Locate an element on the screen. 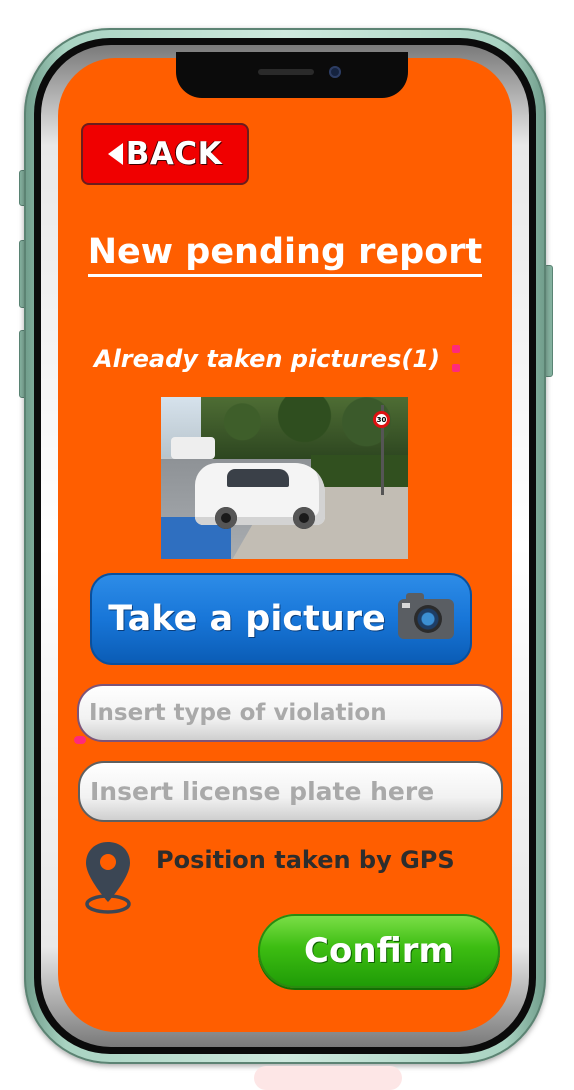  pictures-label: Already taken pictures(1) is located at coordinates (267, 359).